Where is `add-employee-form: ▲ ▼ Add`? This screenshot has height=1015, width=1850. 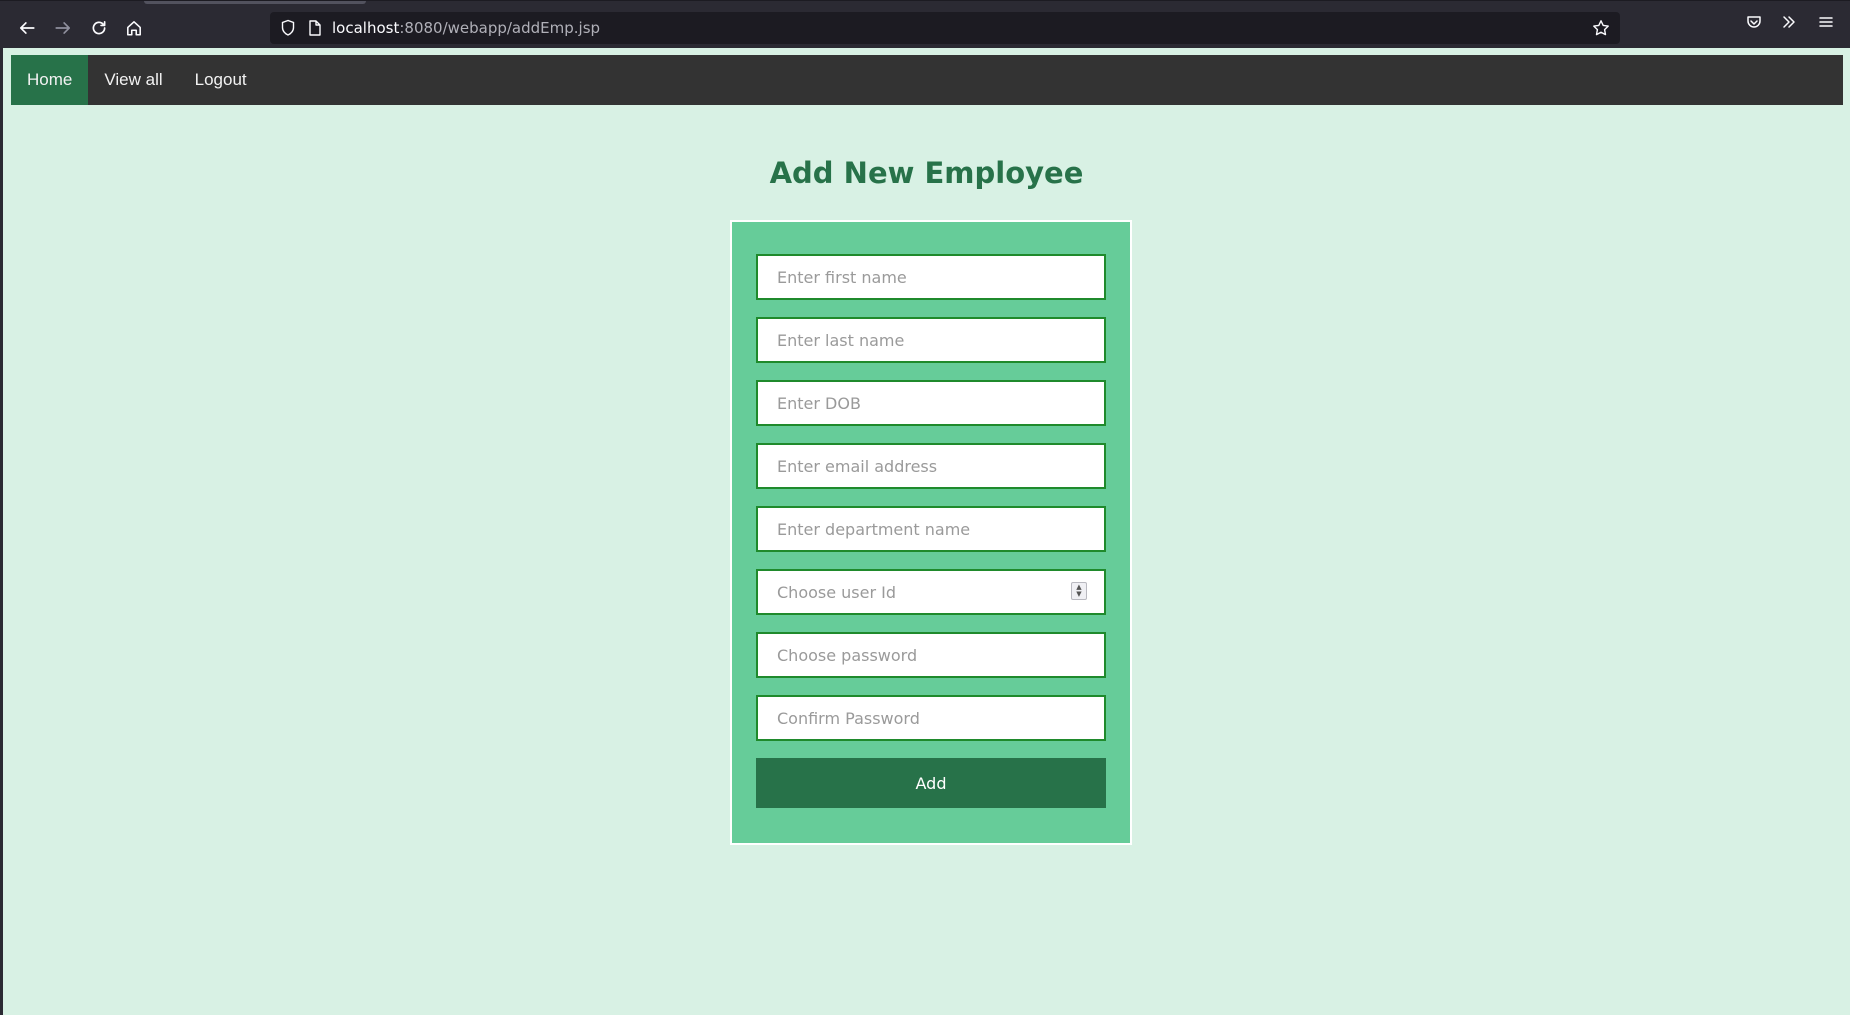 add-employee-form: ▲ ▼ Add is located at coordinates (931, 532).